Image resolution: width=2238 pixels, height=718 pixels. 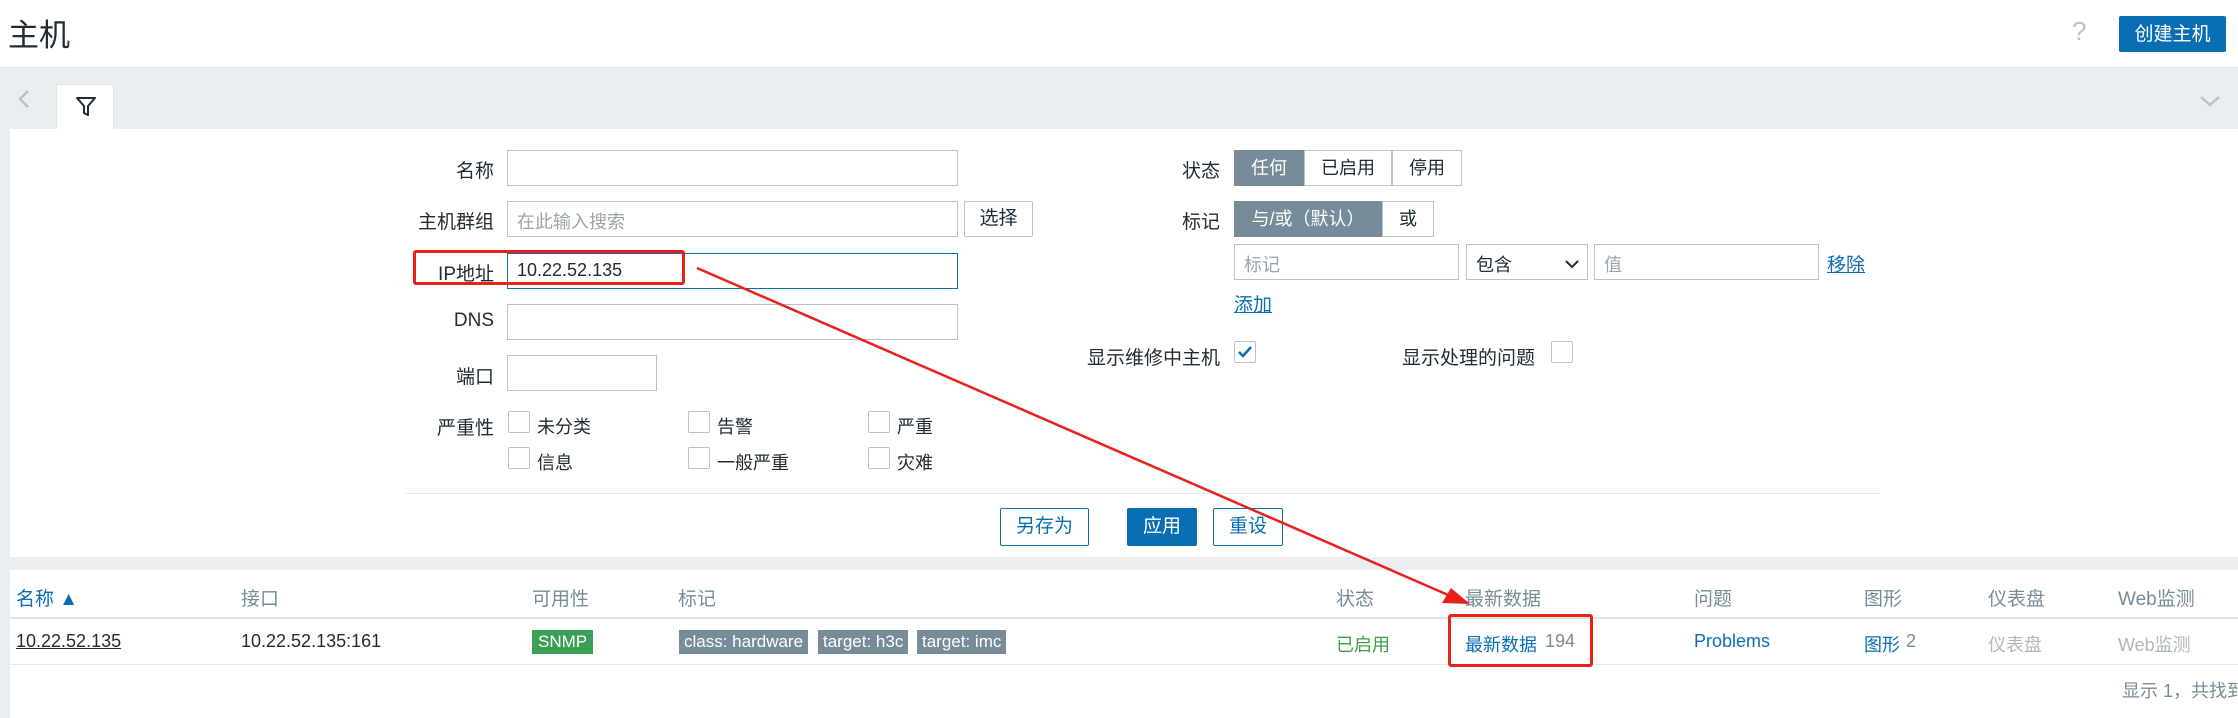 What do you see at coordinates (474, 377) in the screenshot?
I see `port-label: 端口` at bounding box center [474, 377].